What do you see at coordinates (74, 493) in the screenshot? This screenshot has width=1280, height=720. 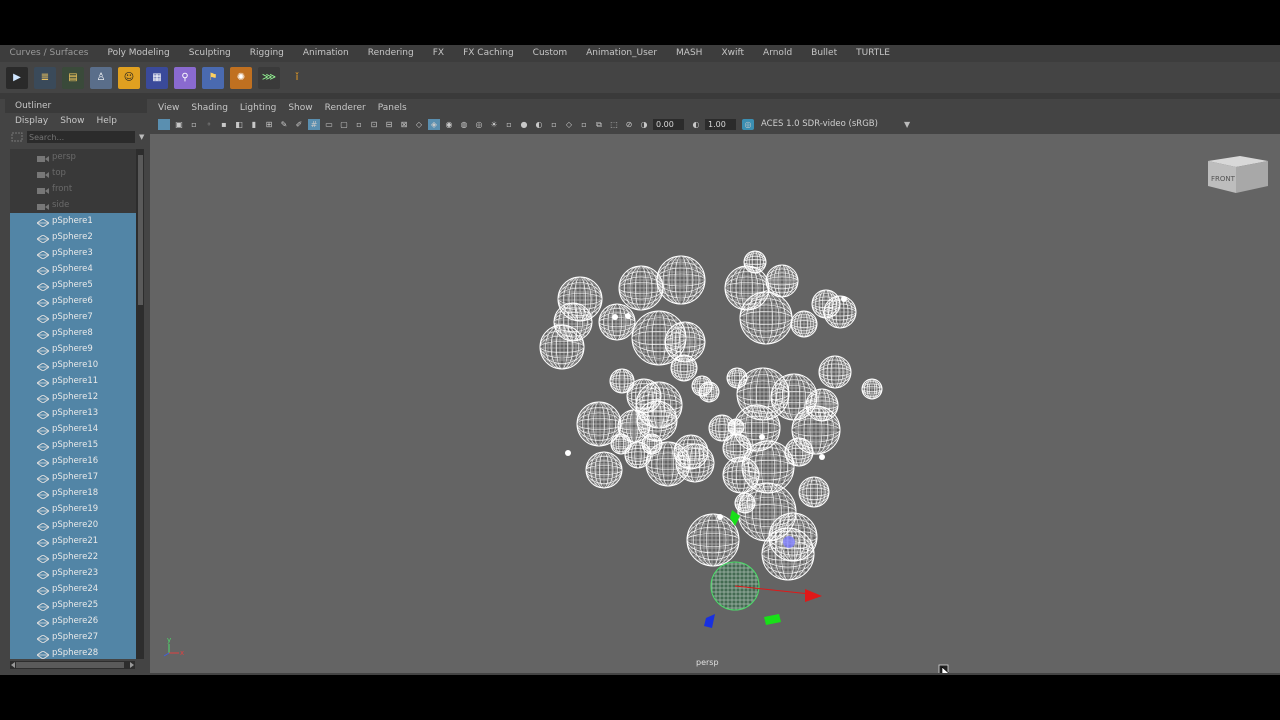 I see `outliner-item-psphere18: pSphere18` at bounding box center [74, 493].